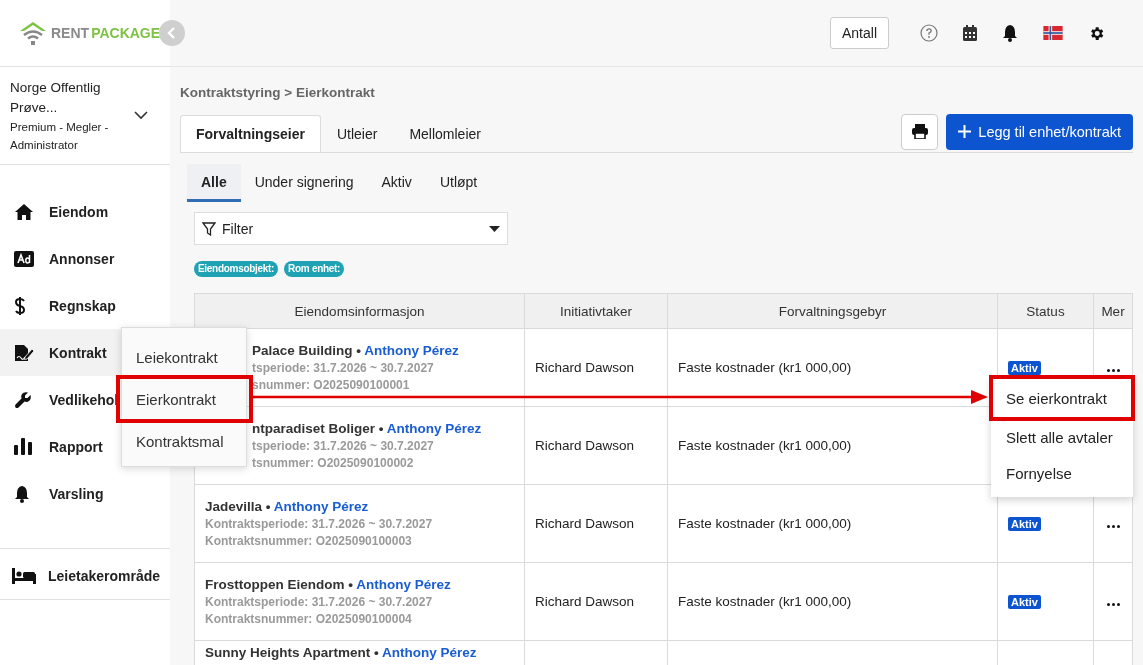 The height and width of the screenshot is (665, 1143). I want to click on caret-icon, so click(494, 228).